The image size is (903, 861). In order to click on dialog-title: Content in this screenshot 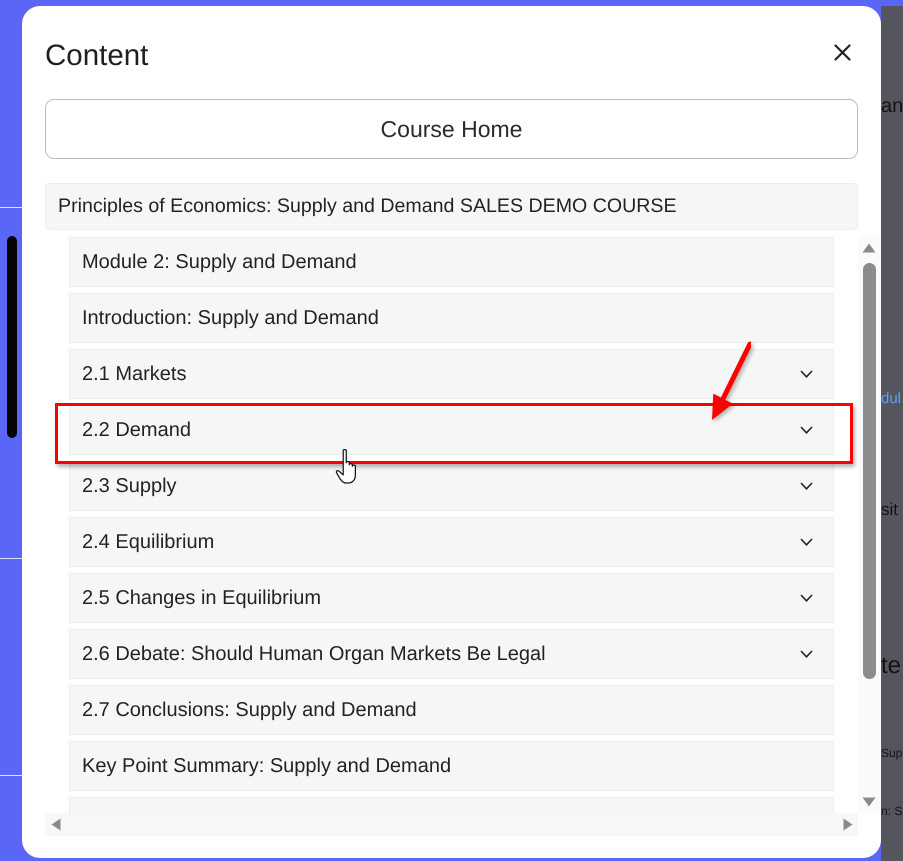, I will do `click(96, 56)`.